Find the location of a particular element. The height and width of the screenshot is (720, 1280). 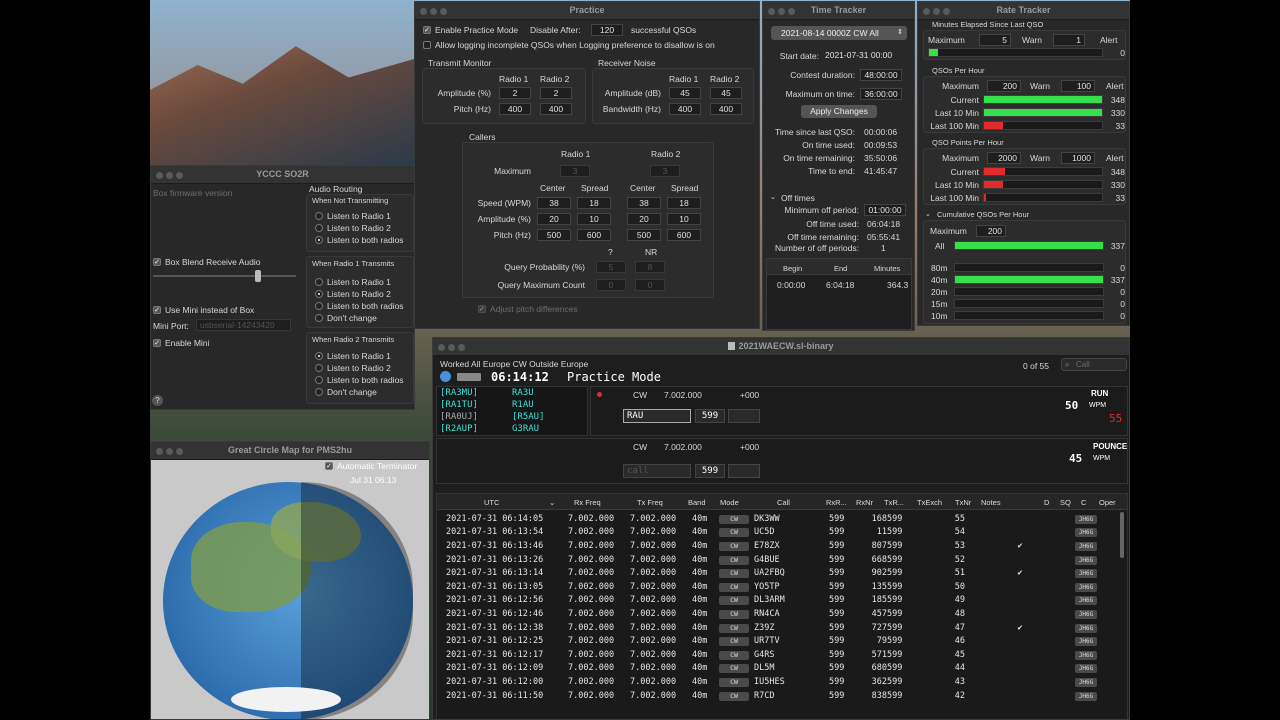

radio-option-selected is located at coordinates (319, 294).